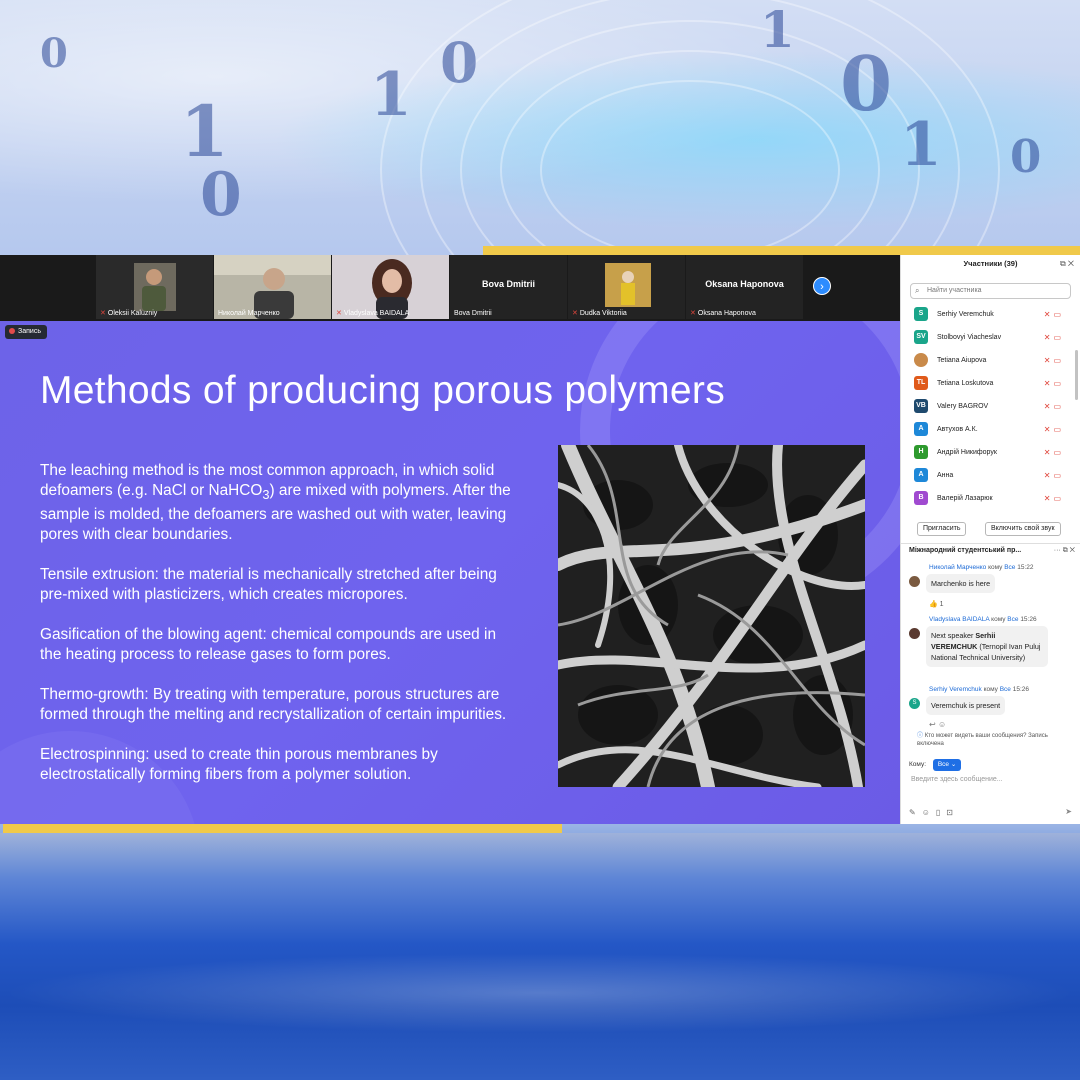  I want to click on video-tile-name: Vladyslava BAIDALA, so click(376, 313).